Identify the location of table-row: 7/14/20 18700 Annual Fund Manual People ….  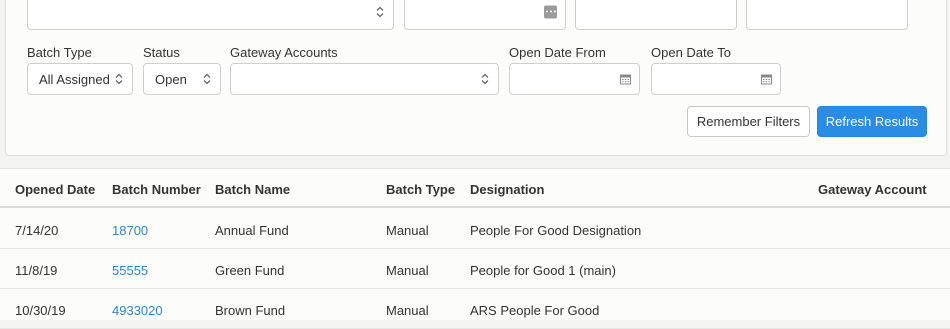
(475, 229).